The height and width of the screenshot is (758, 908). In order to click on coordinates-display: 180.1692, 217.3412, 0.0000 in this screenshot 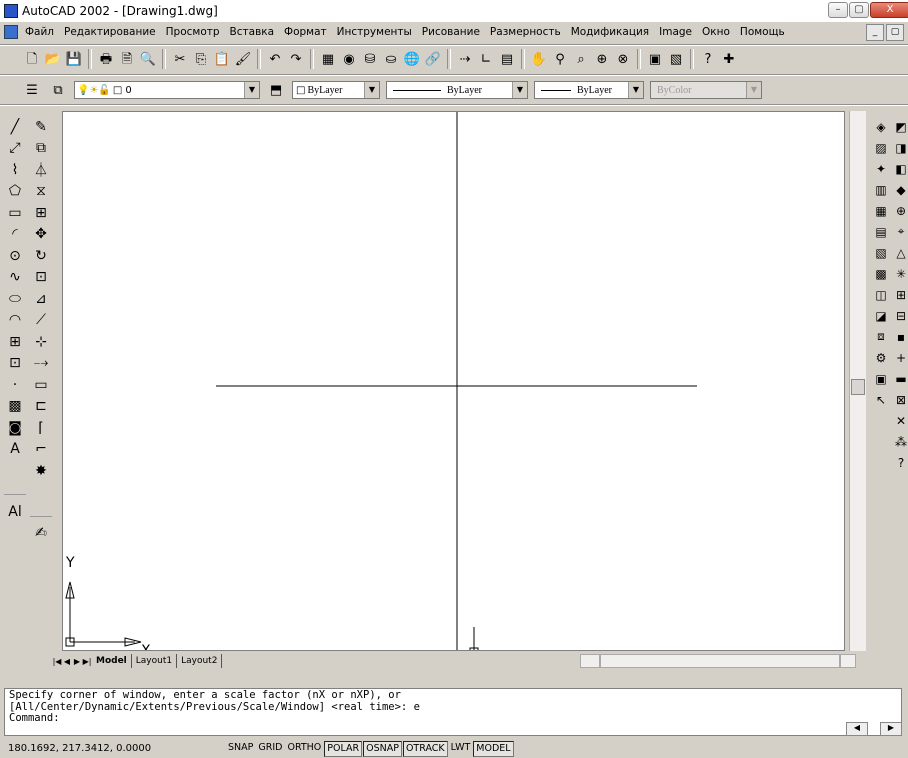, I will do `click(117, 748)`.